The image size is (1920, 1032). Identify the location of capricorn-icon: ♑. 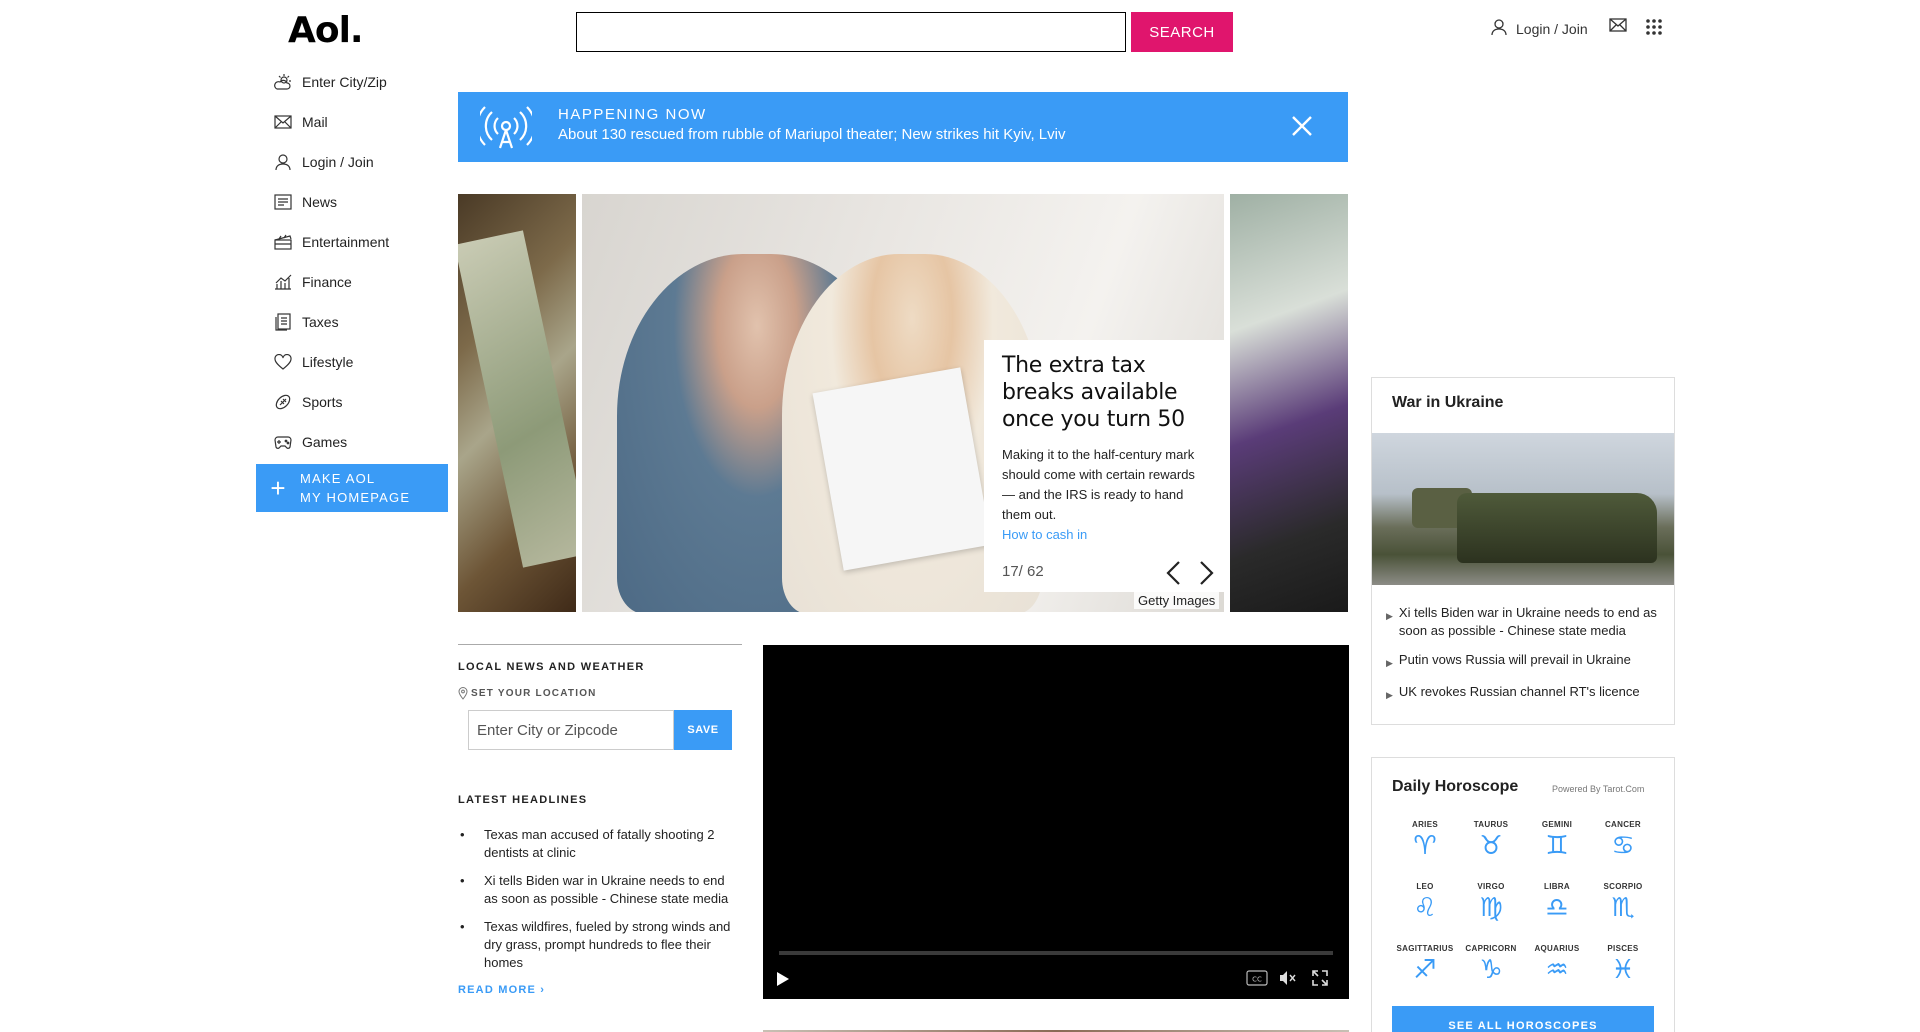
(1491, 970).